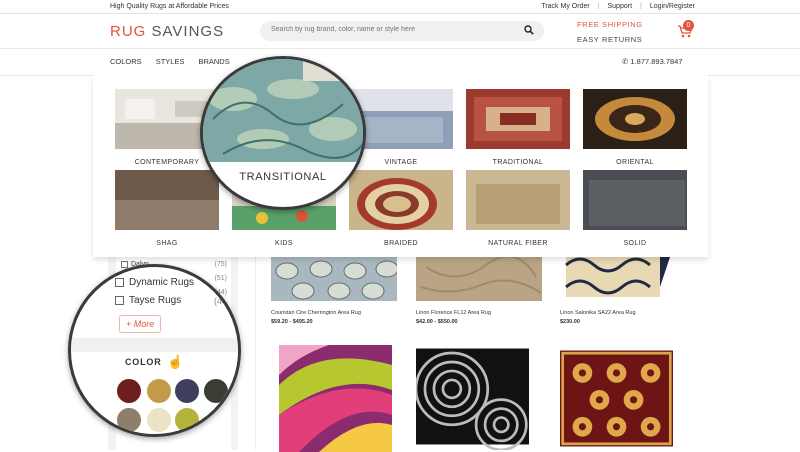 Image resolution: width=800 pixels, height=452 pixels. Describe the element at coordinates (400, 62) in the screenshot. I see `main-nav: COLORS STYLES BRANDS ✆ 1.877.893.7847` at that location.